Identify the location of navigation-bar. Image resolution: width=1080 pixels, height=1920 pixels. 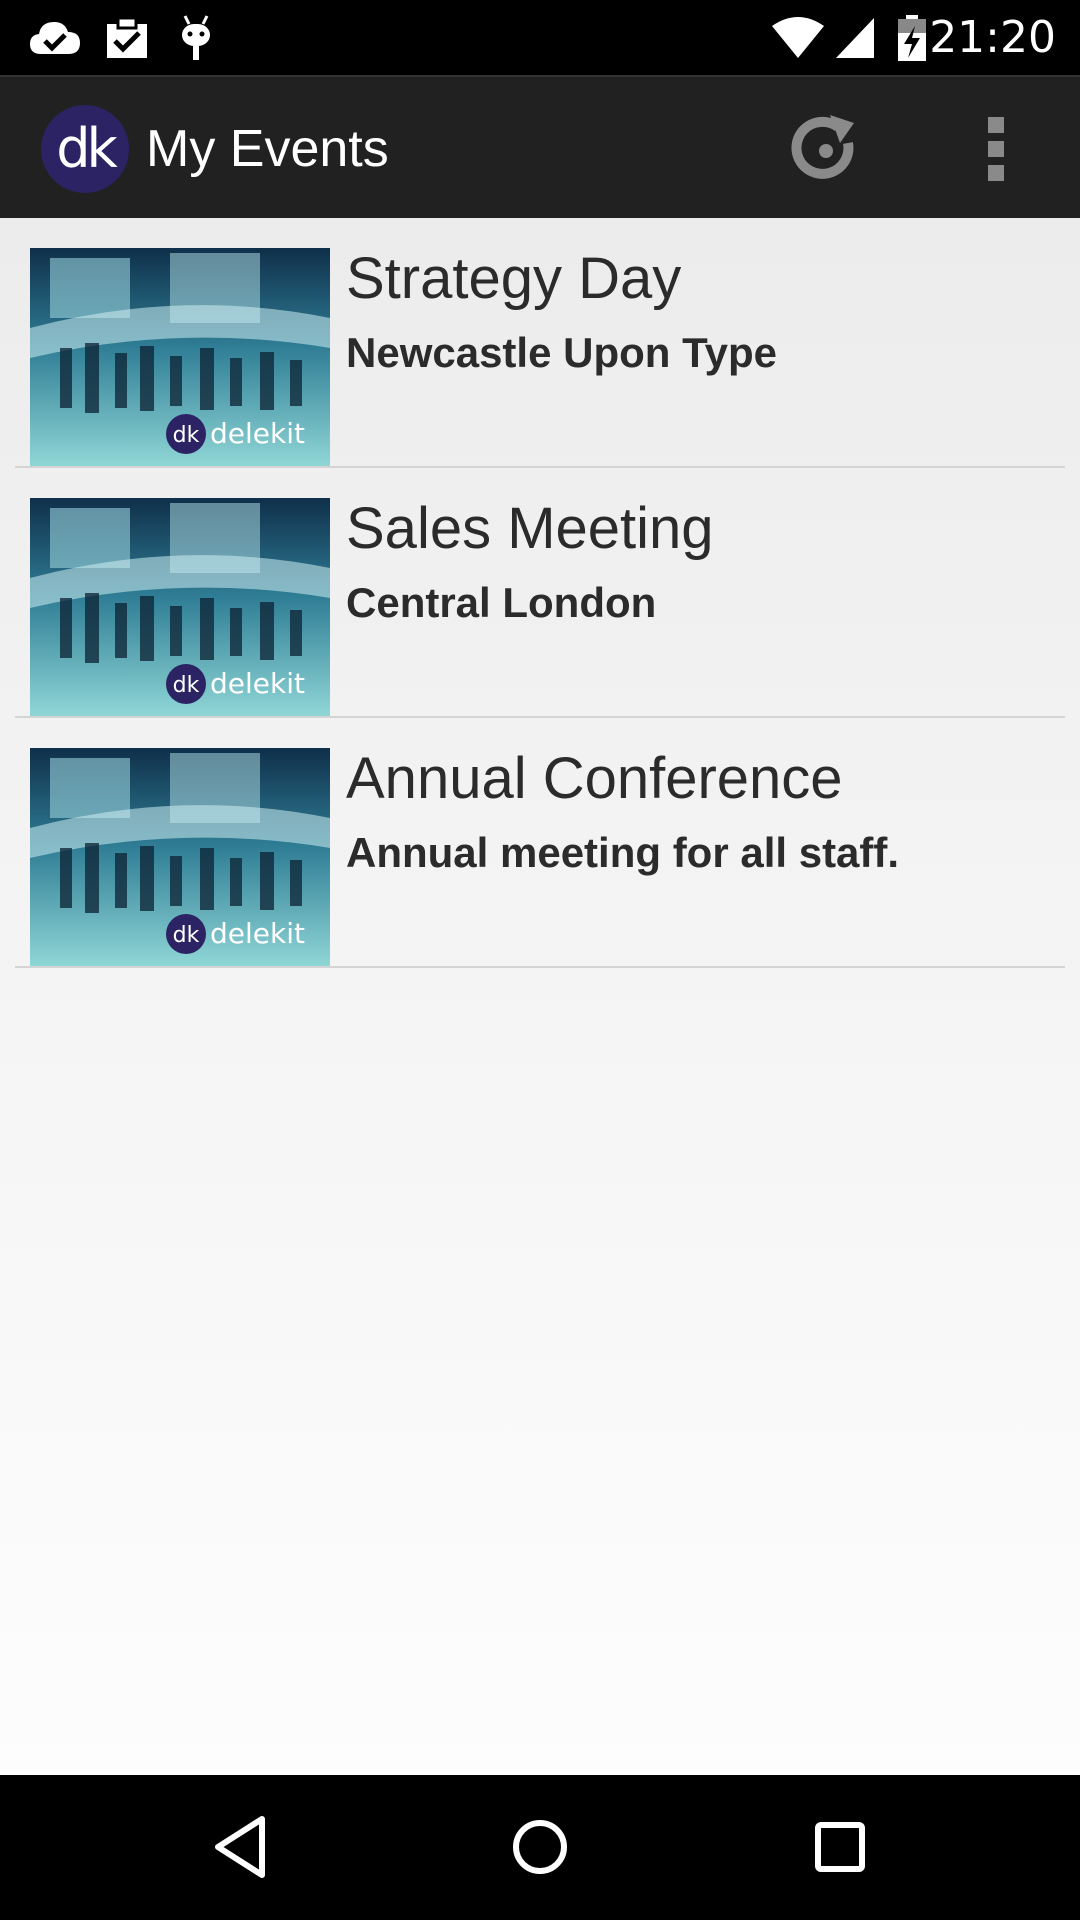
(540, 1847).